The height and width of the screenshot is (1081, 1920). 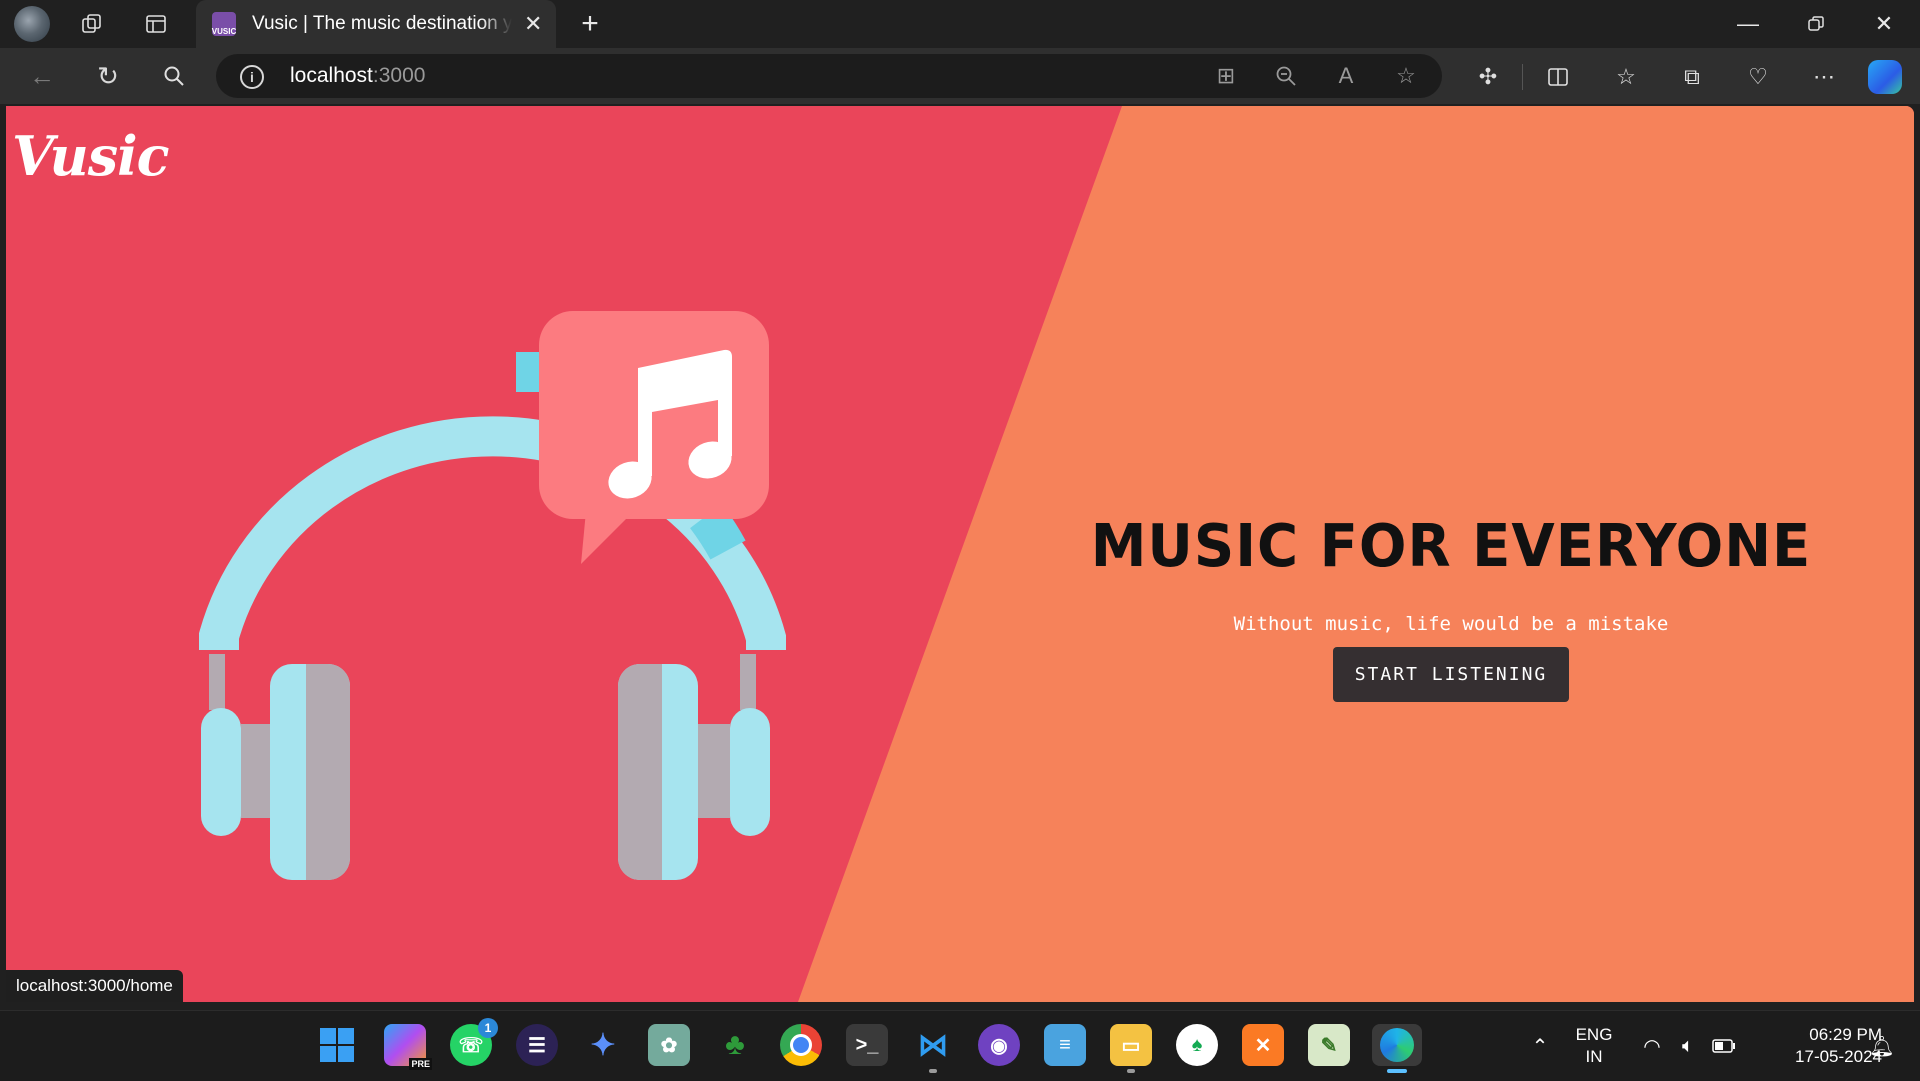 I want to click on copilot-icon, so click(x=1885, y=77).